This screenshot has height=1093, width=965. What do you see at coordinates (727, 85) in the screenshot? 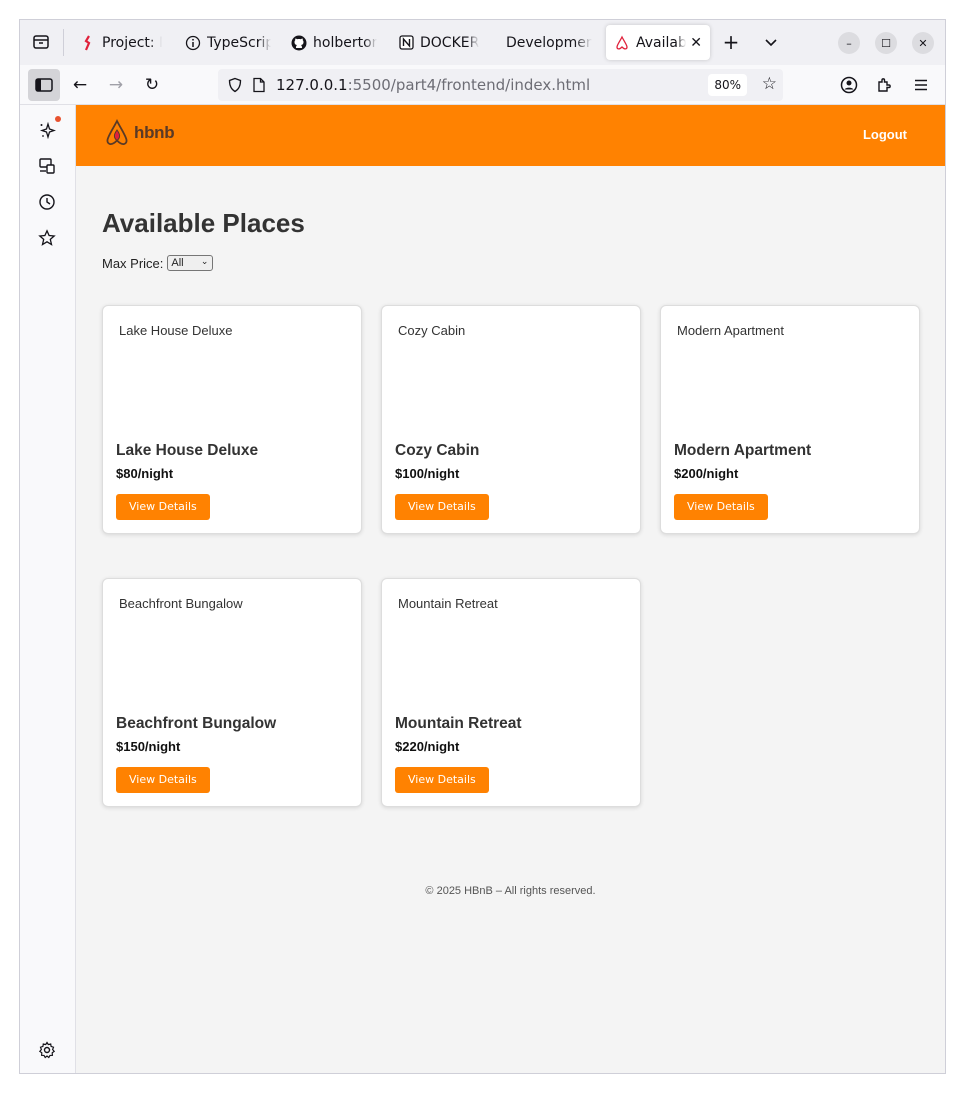
I see `zoom-indicator: 80%` at bounding box center [727, 85].